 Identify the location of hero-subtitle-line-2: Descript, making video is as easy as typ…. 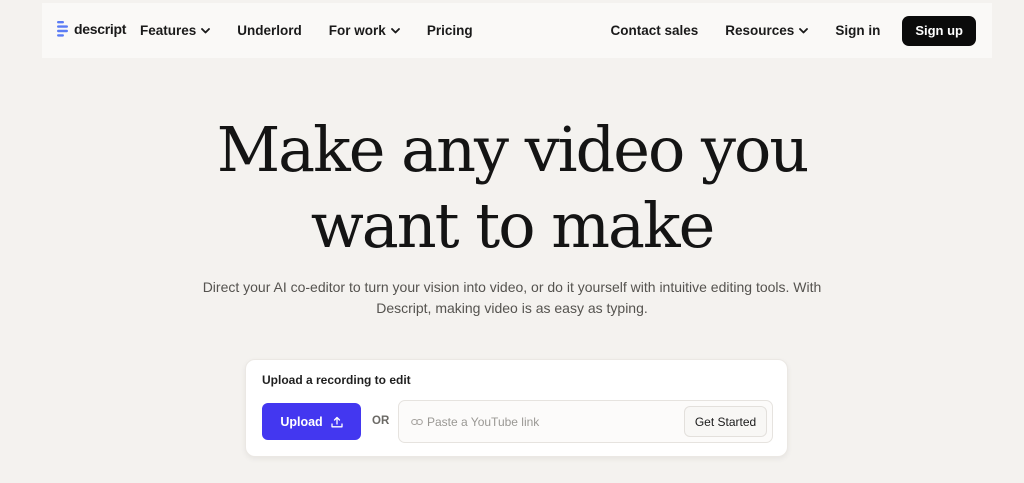
(512, 308).